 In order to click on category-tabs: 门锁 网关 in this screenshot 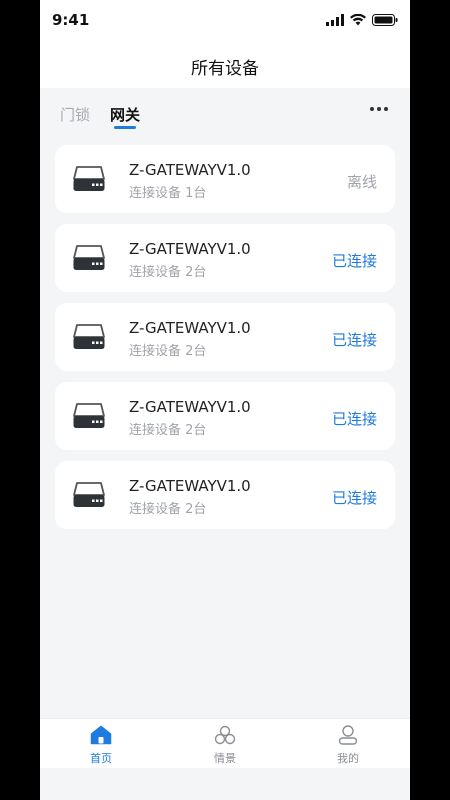, I will do `click(225, 112)`.